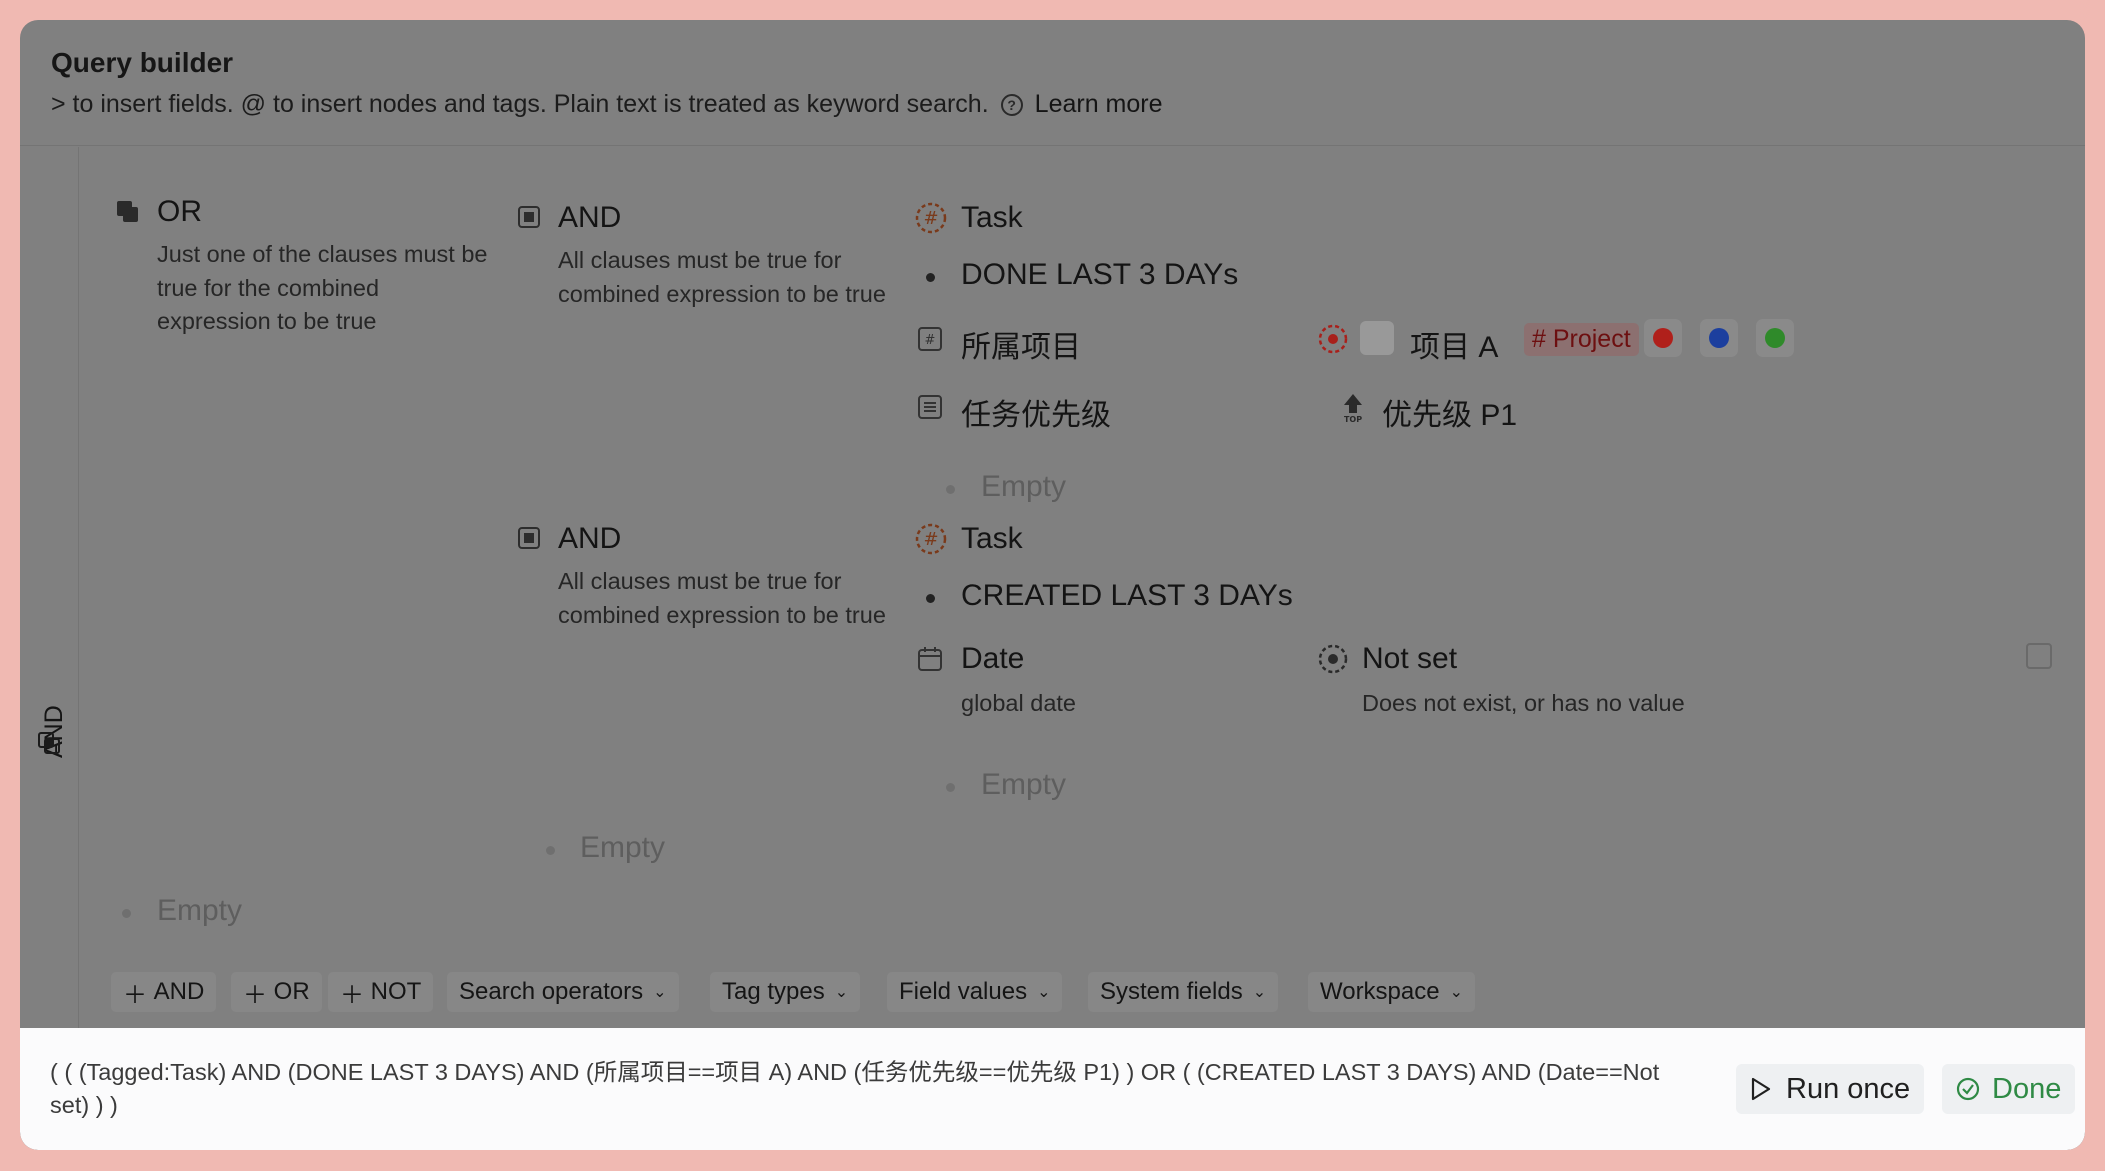 This screenshot has height=1171, width=2105. What do you see at coordinates (1023, 487) in the screenshot?
I see `empty-placeholder-1: Empty` at bounding box center [1023, 487].